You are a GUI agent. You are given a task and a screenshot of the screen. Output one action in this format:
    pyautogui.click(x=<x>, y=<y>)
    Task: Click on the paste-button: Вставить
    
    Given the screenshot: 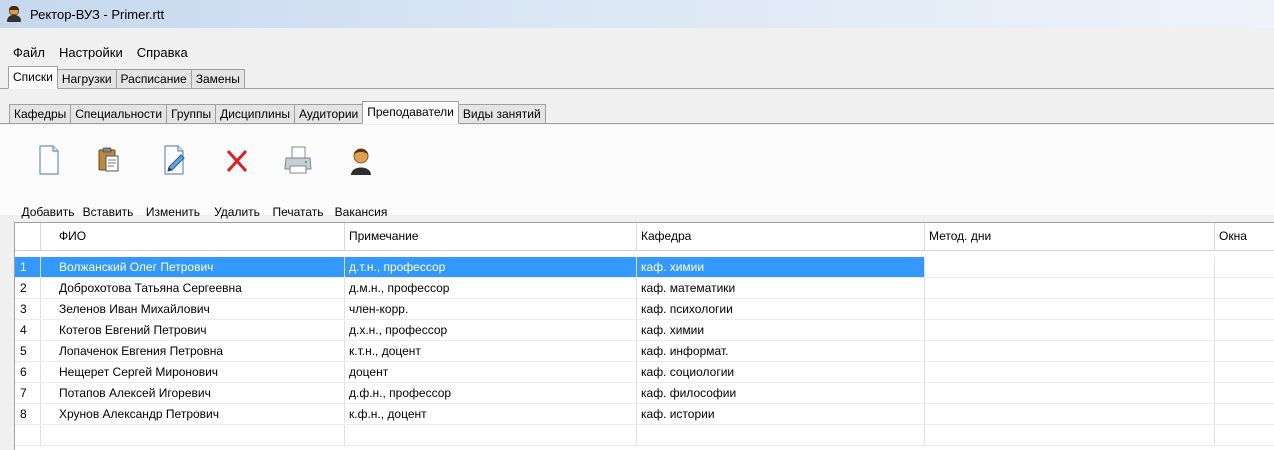 What is the action you would take?
    pyautogui.click(x=108, y=181)
    